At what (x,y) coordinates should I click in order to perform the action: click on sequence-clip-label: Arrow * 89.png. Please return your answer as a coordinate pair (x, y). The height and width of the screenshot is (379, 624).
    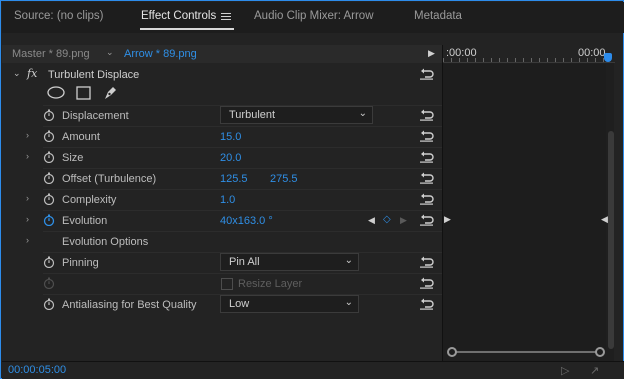
    Looking at the image, I should click on (160, 54).